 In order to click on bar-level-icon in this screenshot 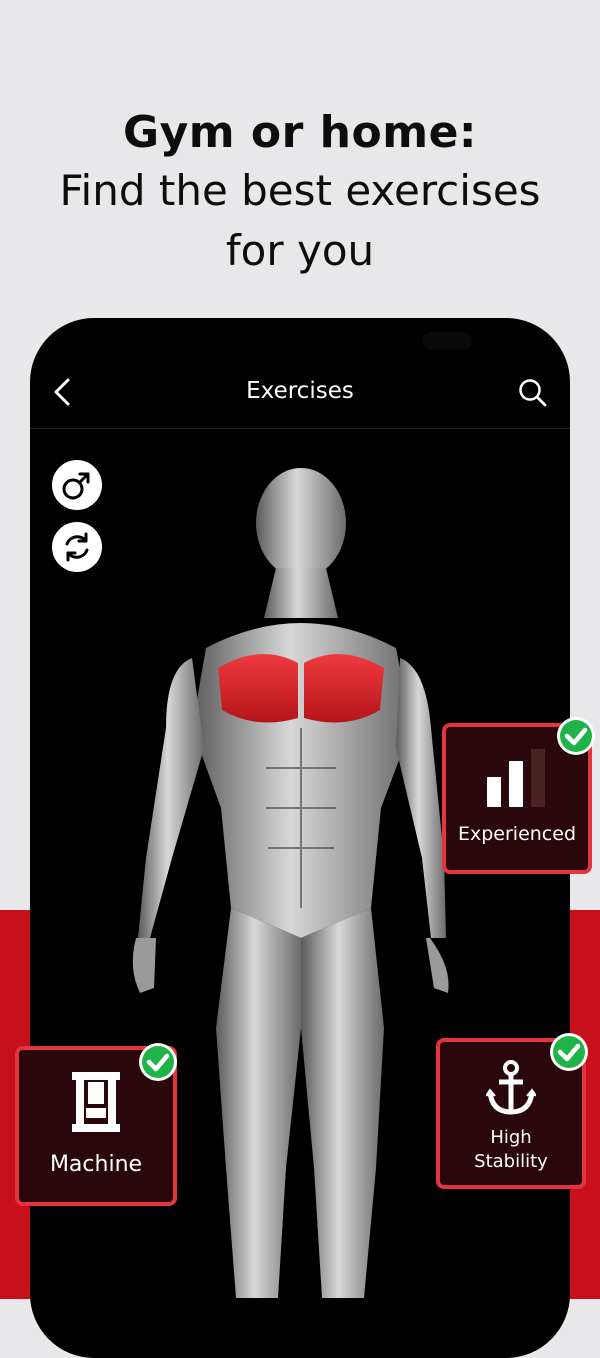, I will do `click(516, 778)`.